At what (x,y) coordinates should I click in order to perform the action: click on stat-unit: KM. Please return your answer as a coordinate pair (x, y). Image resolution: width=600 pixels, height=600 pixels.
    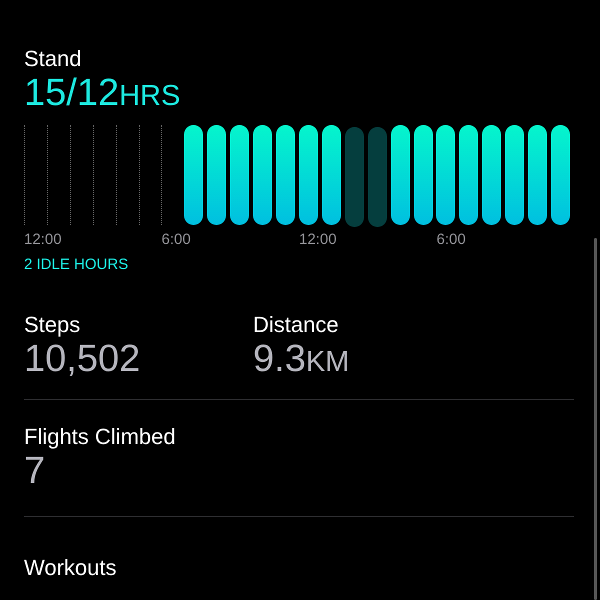
    Looking at the image, I should click on (328, 362).